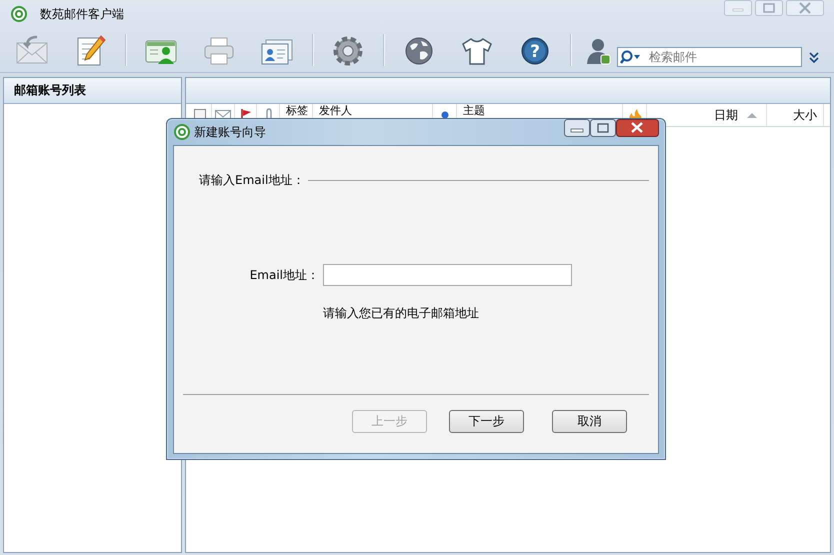 This screenshot has height=555, width=834. Describe the element at coordinates (709, 57) in the screenshot. I see `search-field: 检索邮件` at that location.